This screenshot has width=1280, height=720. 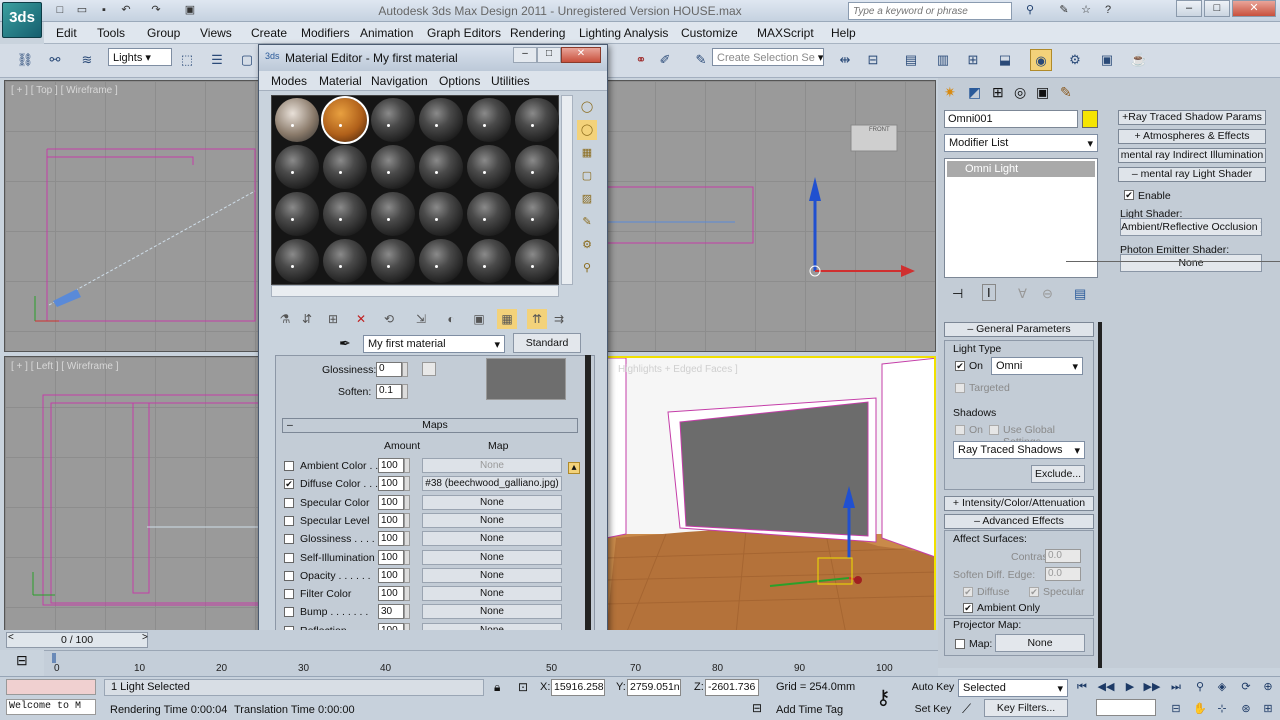 What do you see at coordinates (641, 60) in the screenshot?
I see `mirror-icon: ⚭` at bounding box center [641, 60].